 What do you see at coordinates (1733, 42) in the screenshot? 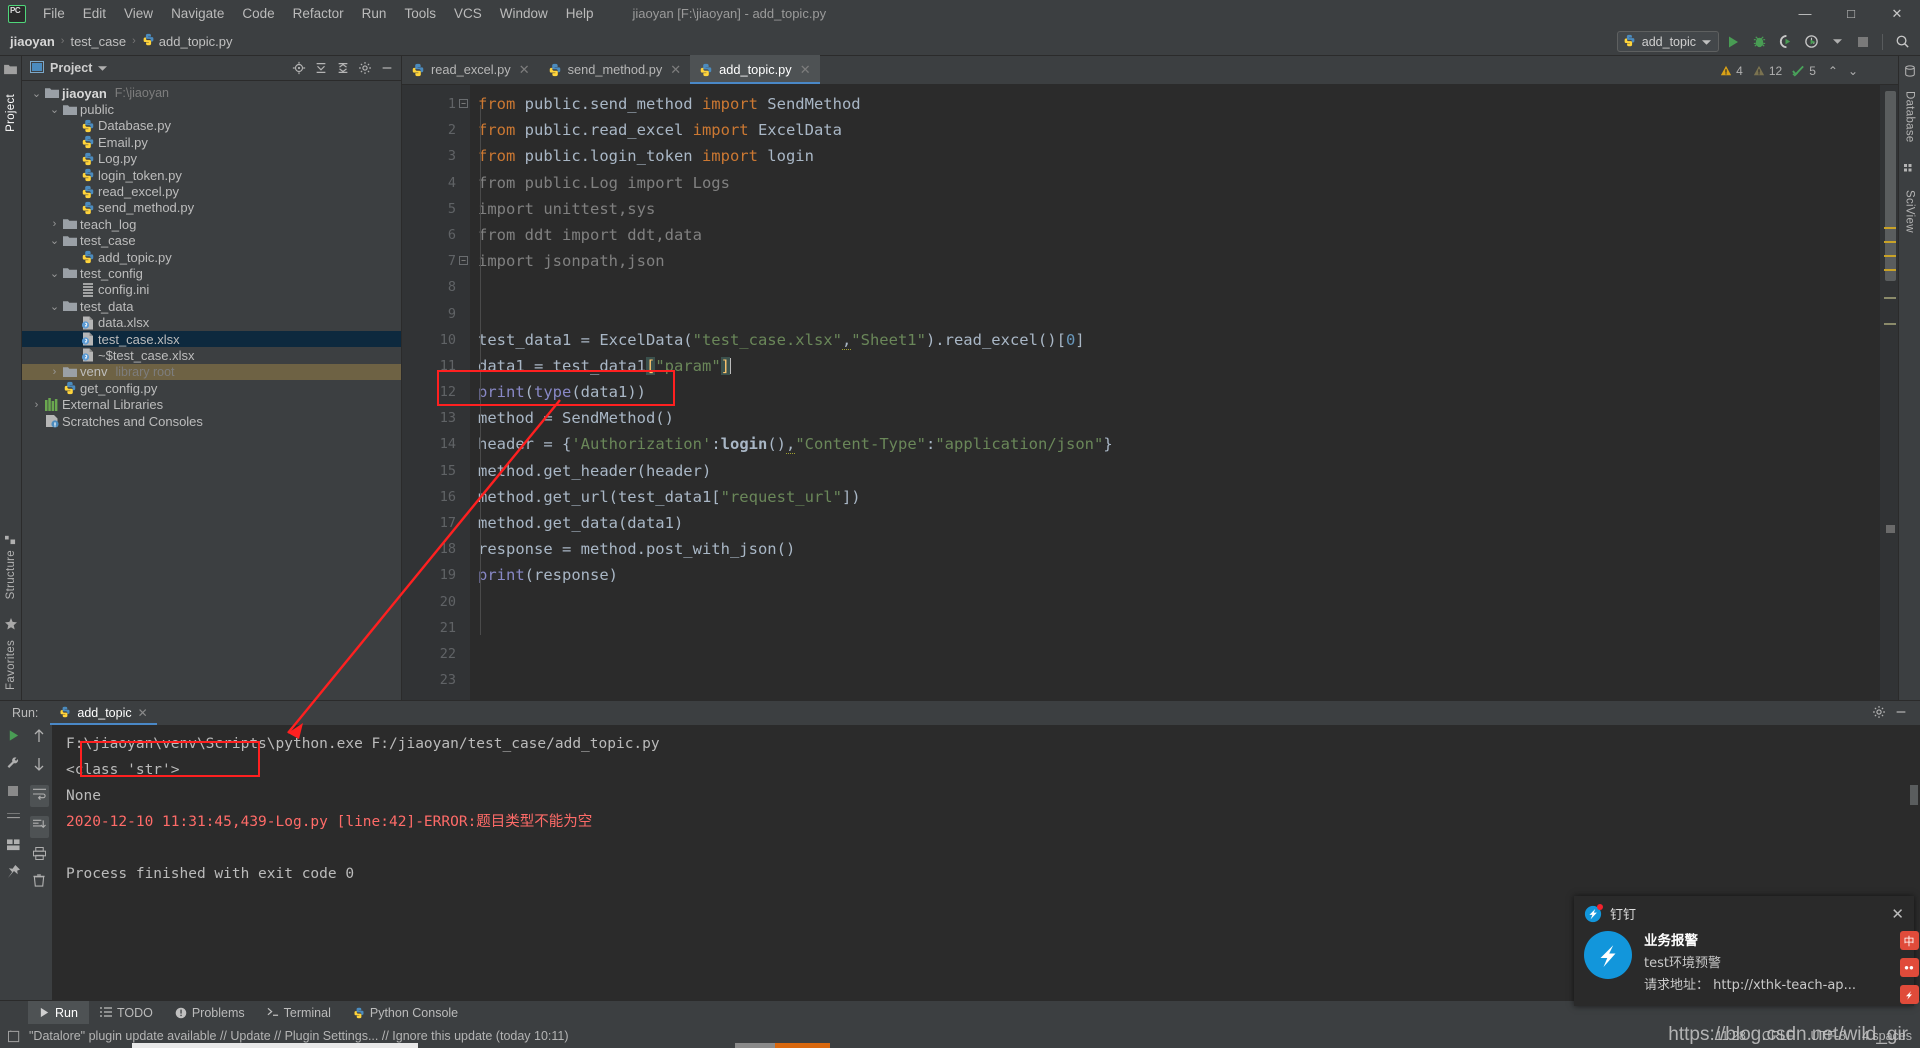
I see `run-button` at bounding box center [1733, 42].